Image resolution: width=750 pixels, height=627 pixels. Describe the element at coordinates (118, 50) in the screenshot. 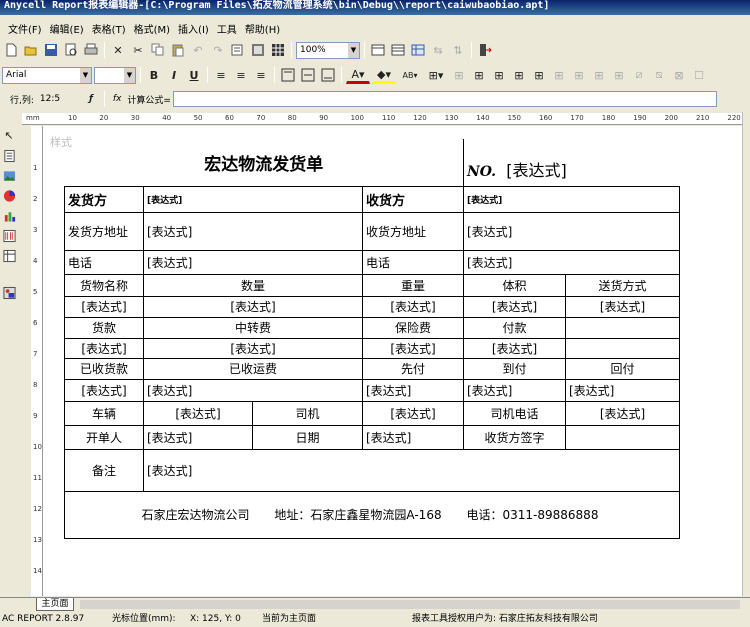

I see `delete-icon: ✕` at that location.